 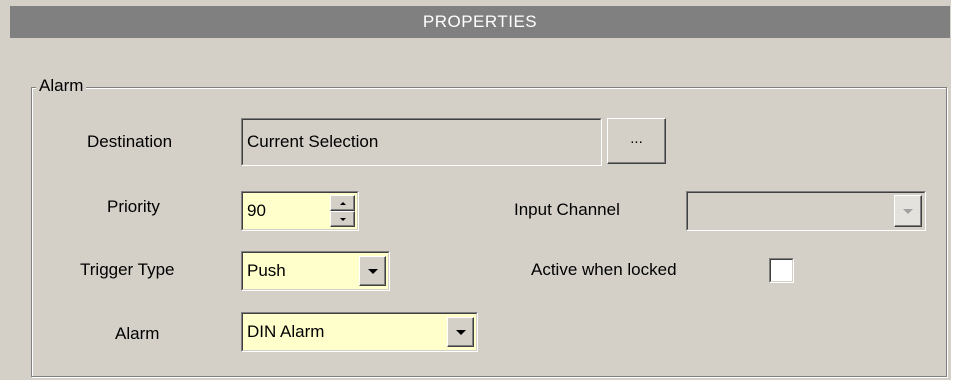 What do you see at coordinates (955, 190) in the screenshot?
I see `window-edge` at bounding box center [955, 190].